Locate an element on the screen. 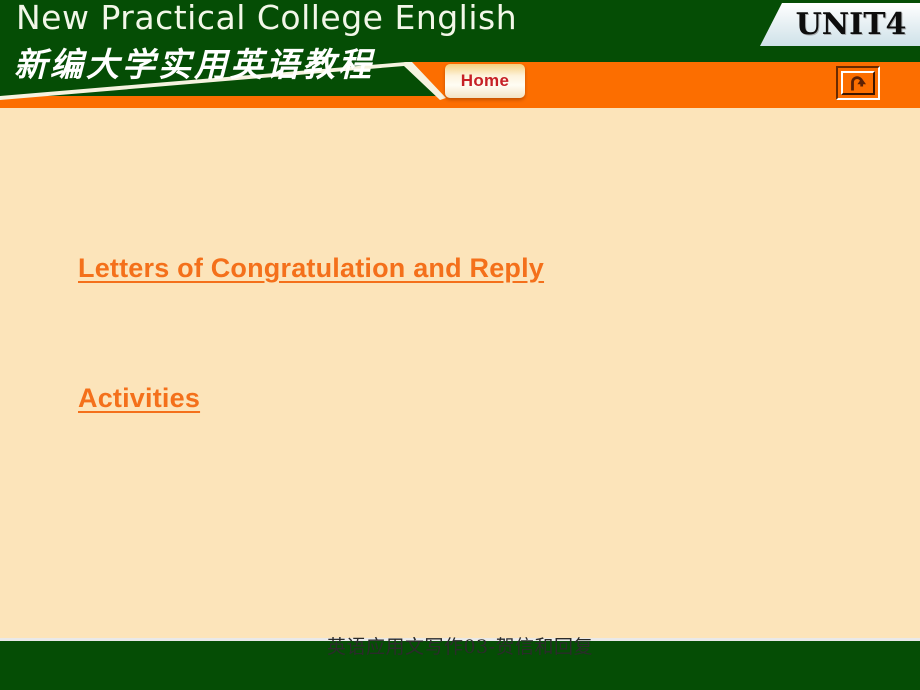  content-link-letters-of-congratulation: Letters of Congratulation and Reply is located at coordinates (311, 268).